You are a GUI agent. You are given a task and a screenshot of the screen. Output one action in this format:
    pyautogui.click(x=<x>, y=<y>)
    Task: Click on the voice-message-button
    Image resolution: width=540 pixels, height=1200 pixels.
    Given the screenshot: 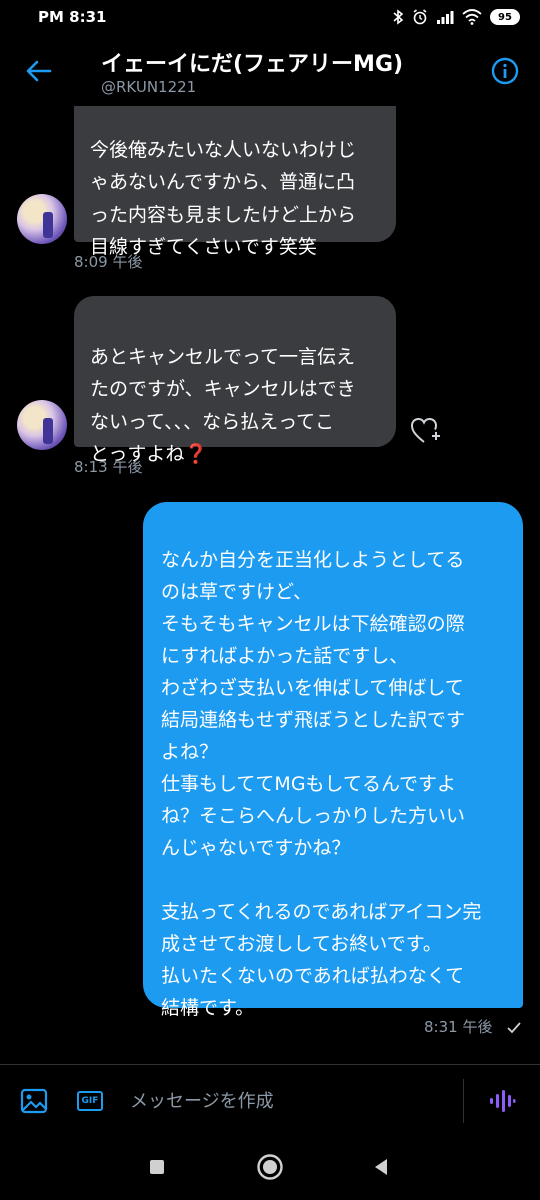 What is the action you would take?
    pyautogui.click(x=502, y=1101)
    